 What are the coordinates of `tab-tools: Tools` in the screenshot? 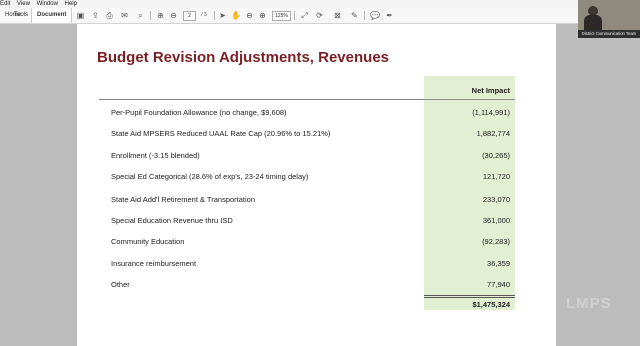 It's located at (21, 15).